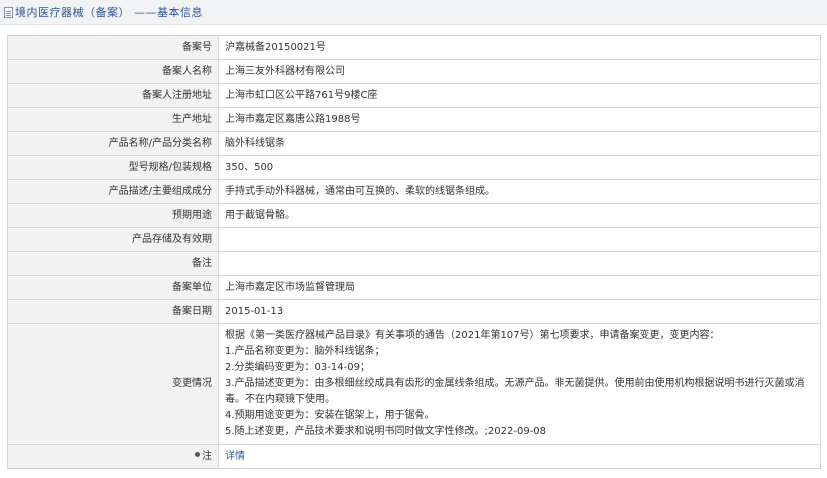 The width and height of the screenshot is (827, 478). Describe the element at coordinates (113, 47) in the screenshot. I see `row-label: 备案号` at that location.